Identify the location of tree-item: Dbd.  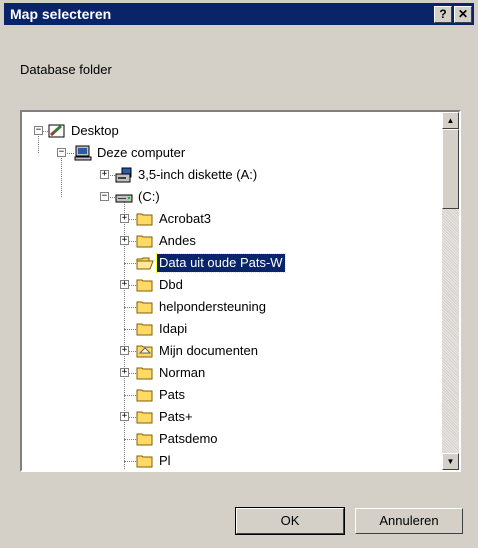
(171, 285).